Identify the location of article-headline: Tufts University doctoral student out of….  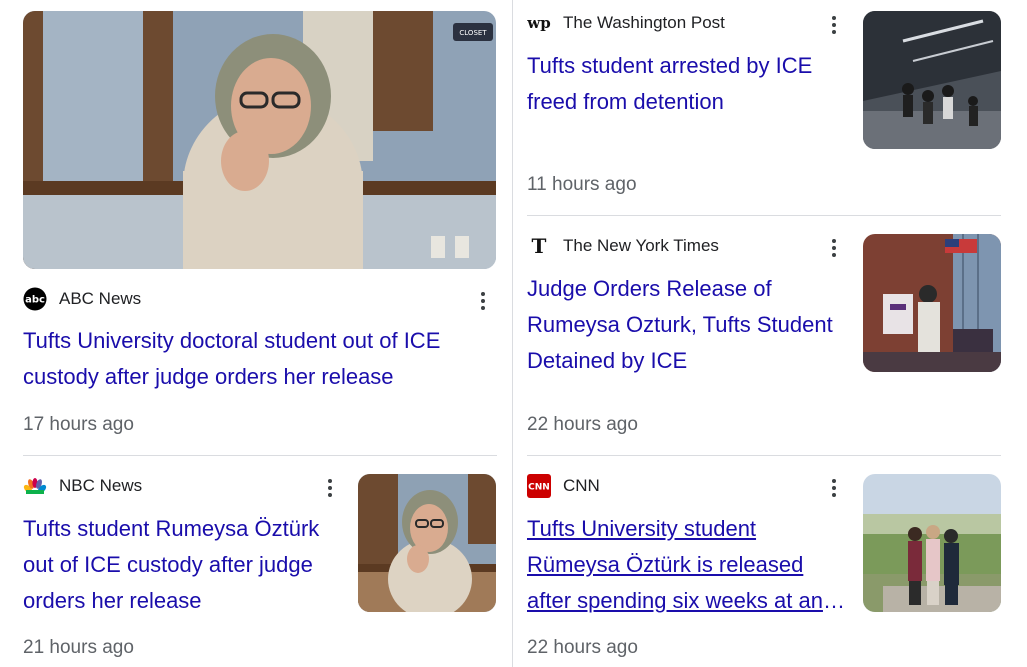
(258, 359).